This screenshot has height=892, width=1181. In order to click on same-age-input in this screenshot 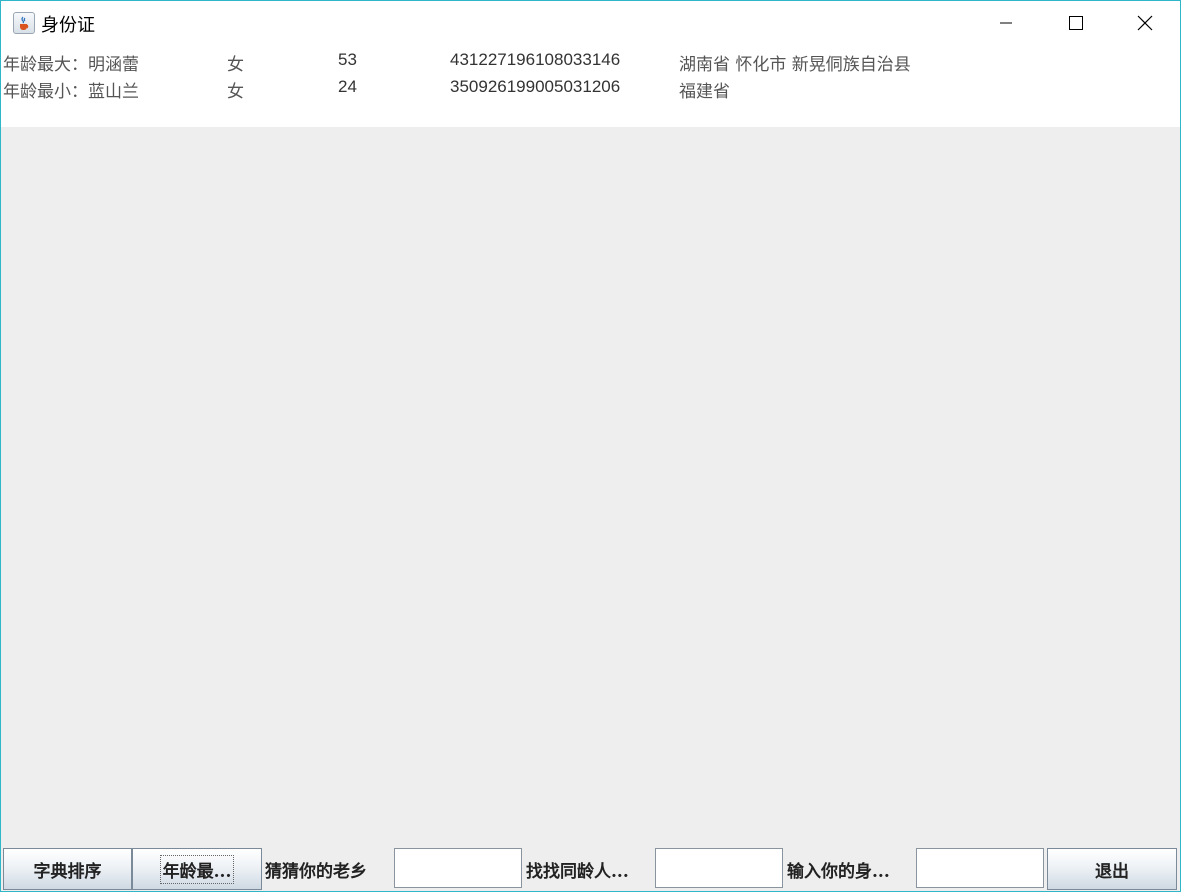, I will do `click(719, 868)`.